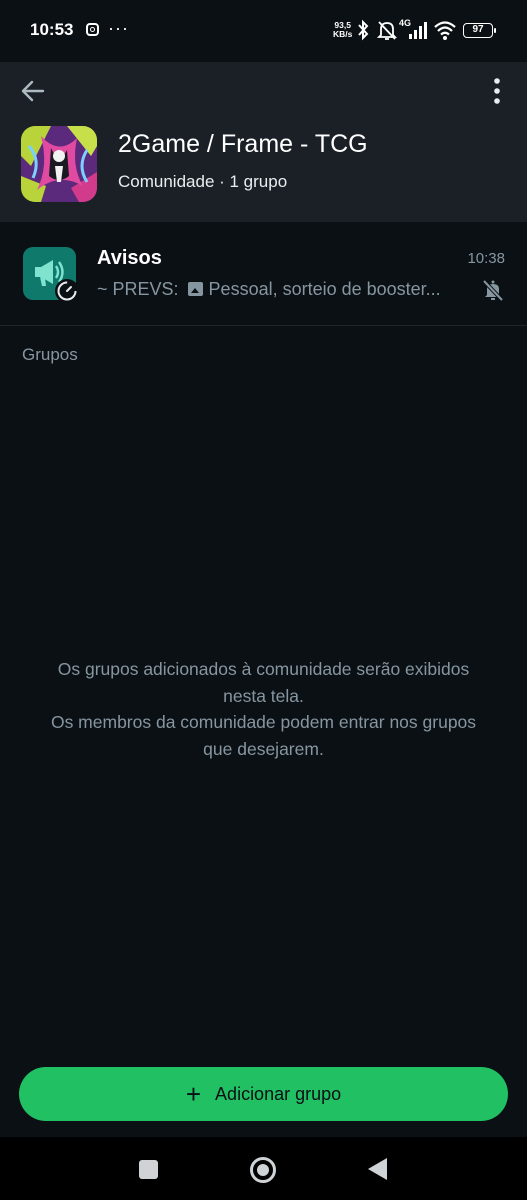 This screenshot has width=527, height=1200. I want to click on more-options-icon, so click(497, 91).